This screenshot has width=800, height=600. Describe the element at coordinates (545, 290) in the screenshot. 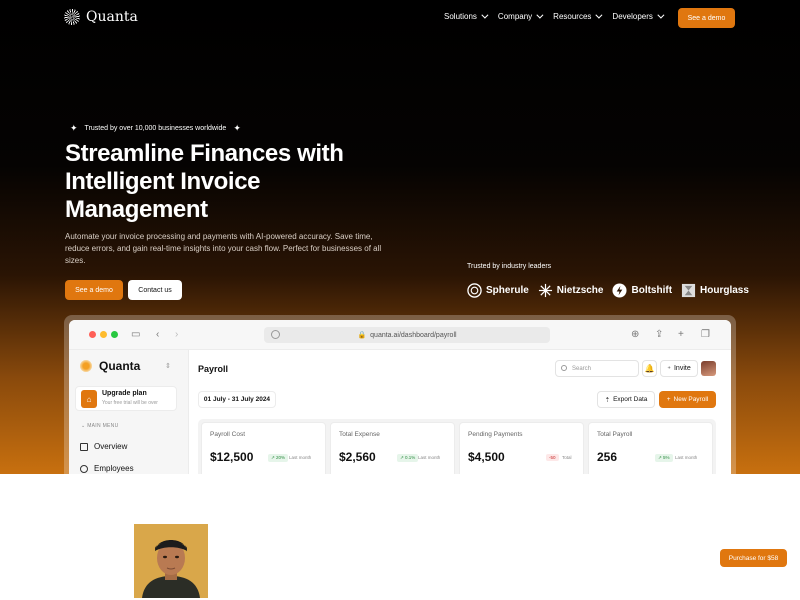

I see `nietzsche-icon` at that location.